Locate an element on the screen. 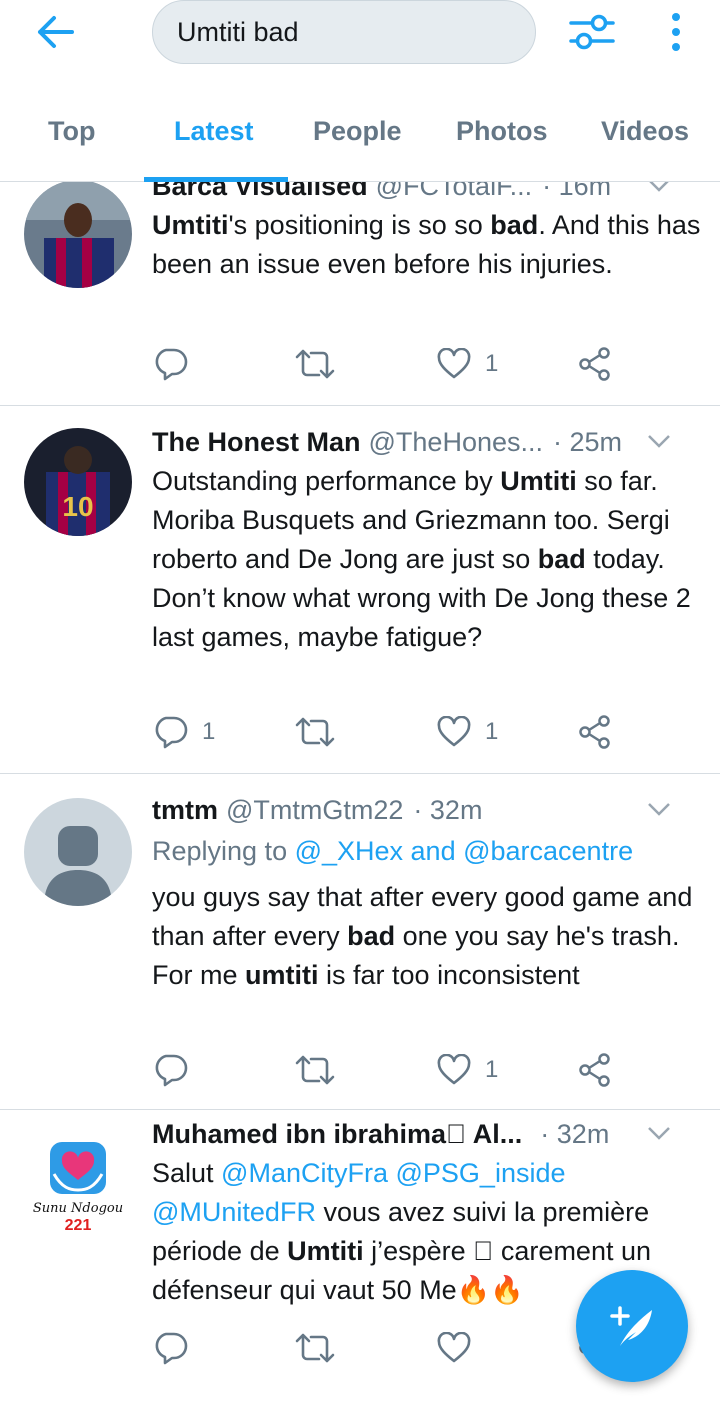  tab-latest: Latest is located at coordinates (214, 131).